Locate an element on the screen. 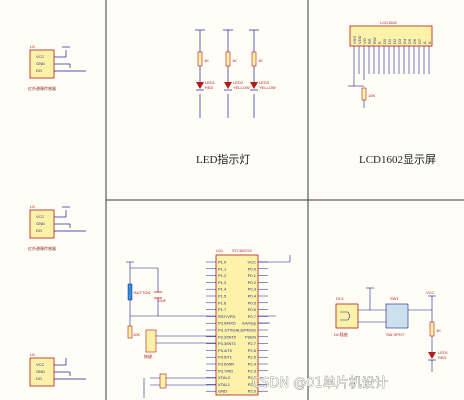 The width and height of the screenshot is (464, 400). mcu-pin-label: P3.5/T1 is located at coordinates (225, 357).